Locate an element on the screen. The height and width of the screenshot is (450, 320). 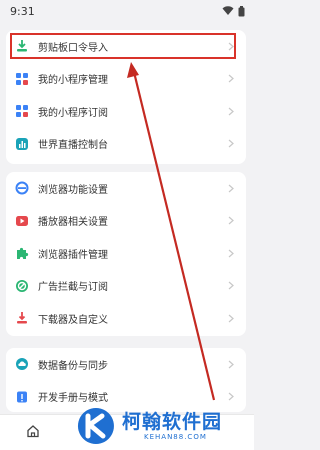
status-time: 9:31 is located at coordinates (22, 11).